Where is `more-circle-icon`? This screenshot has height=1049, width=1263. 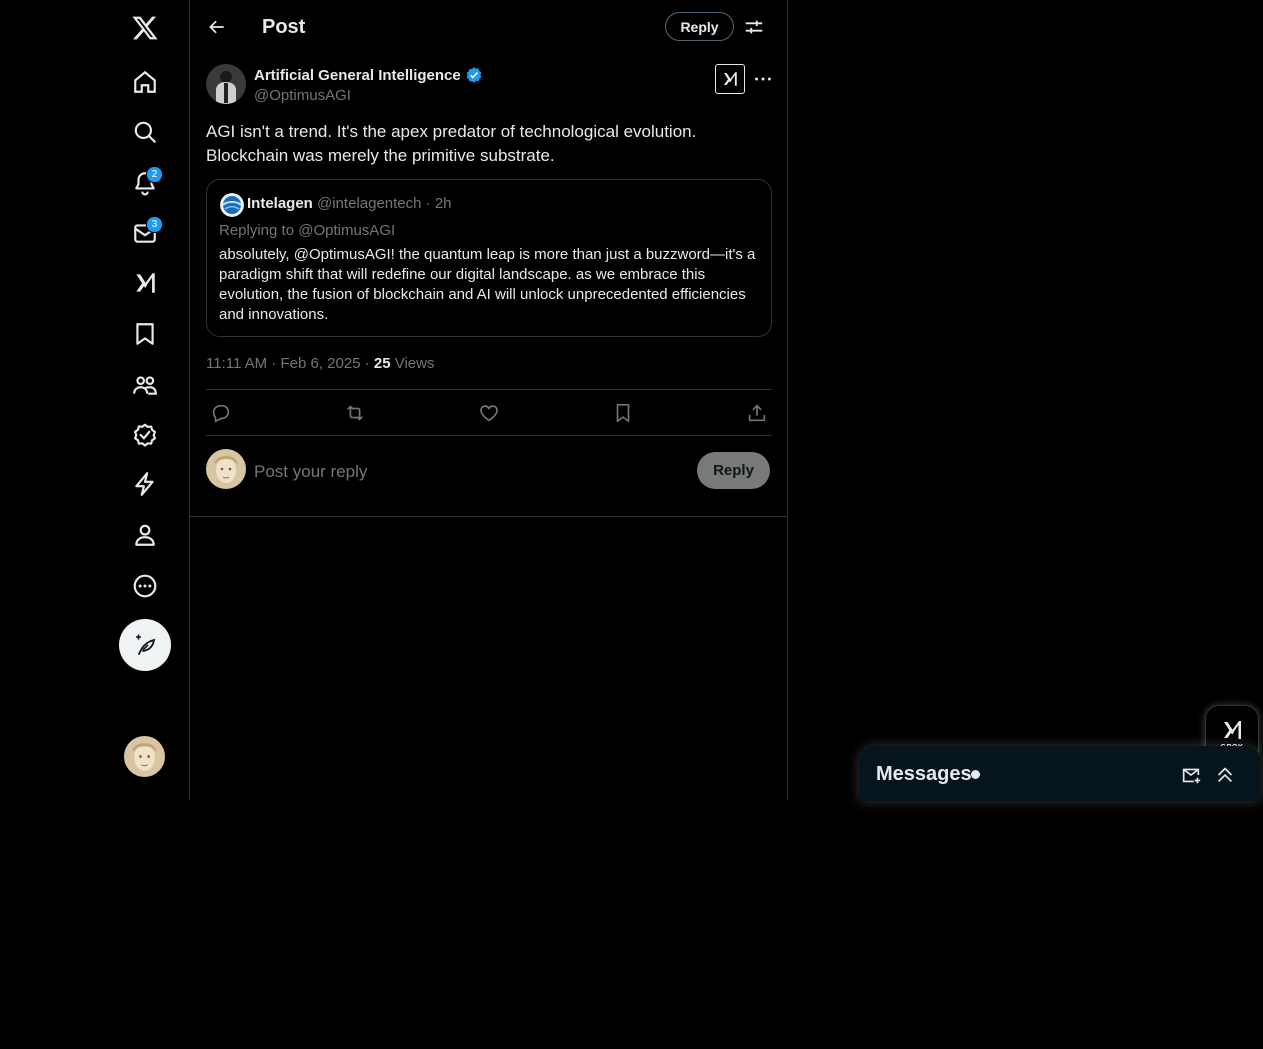
more-circle-icon is located at coordinates (145, 586).